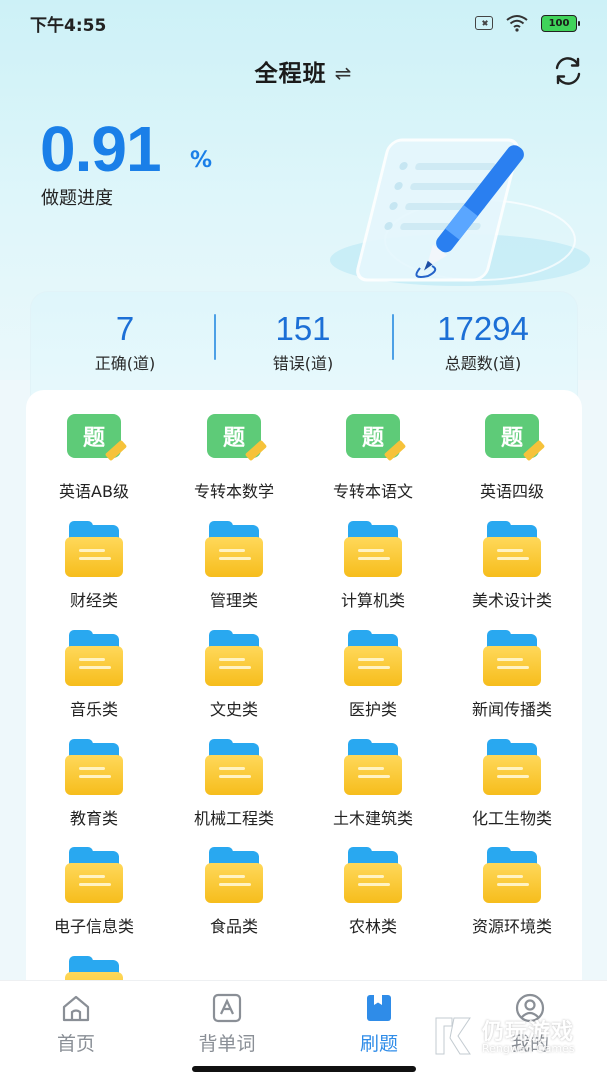 This screenshot has height=1080, width=607. I want to click on title-row: 全程班 ⇌, so click(303, 70).